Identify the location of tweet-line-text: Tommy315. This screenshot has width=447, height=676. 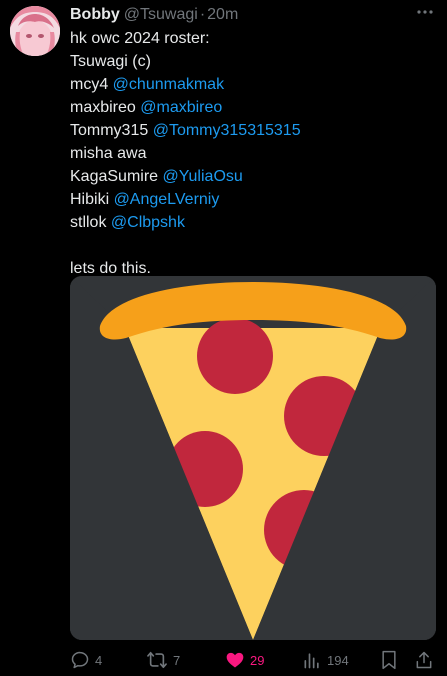
(111, 130).